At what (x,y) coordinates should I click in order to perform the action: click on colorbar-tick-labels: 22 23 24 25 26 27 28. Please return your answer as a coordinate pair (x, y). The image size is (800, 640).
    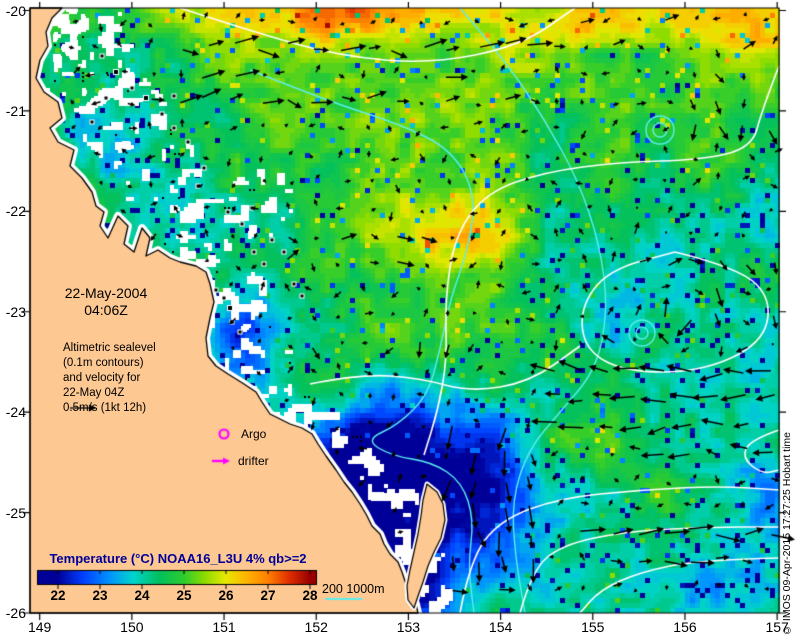
    Looking at the image, I should click on (180, 596).